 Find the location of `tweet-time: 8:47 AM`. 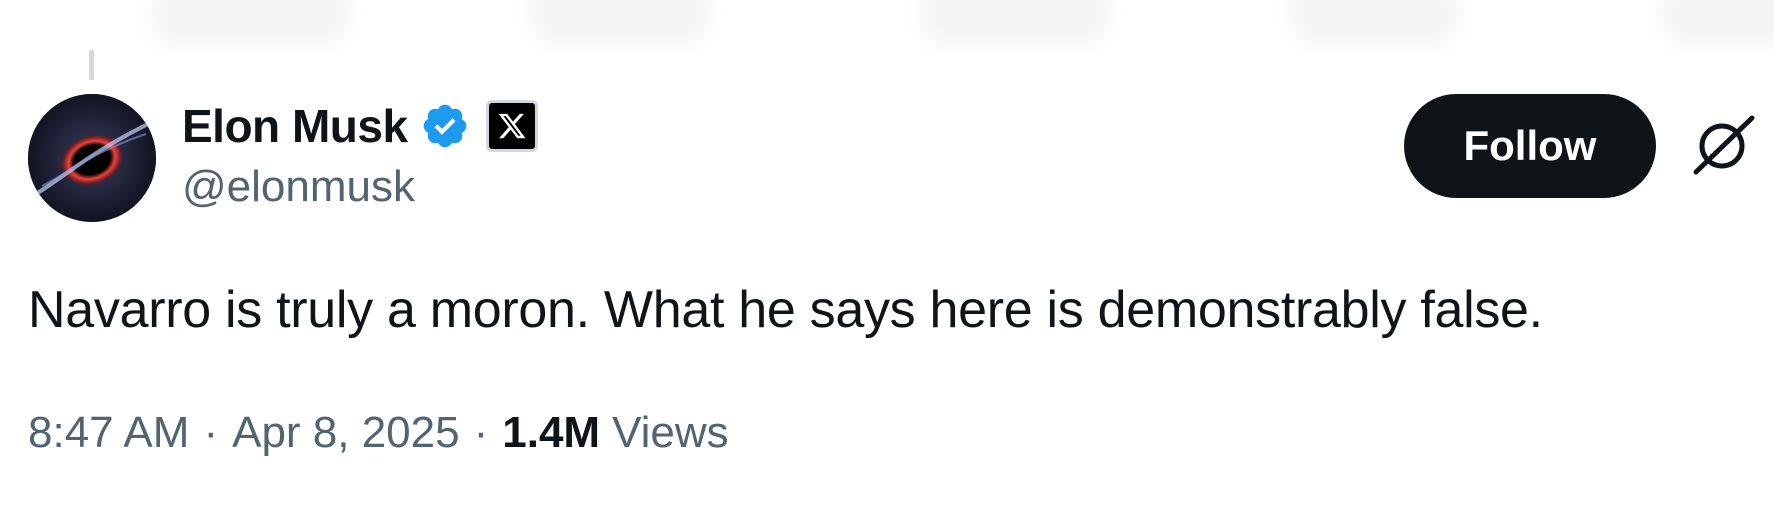

tweet-time: 8:47 AM is located at coordinates (108, 433).